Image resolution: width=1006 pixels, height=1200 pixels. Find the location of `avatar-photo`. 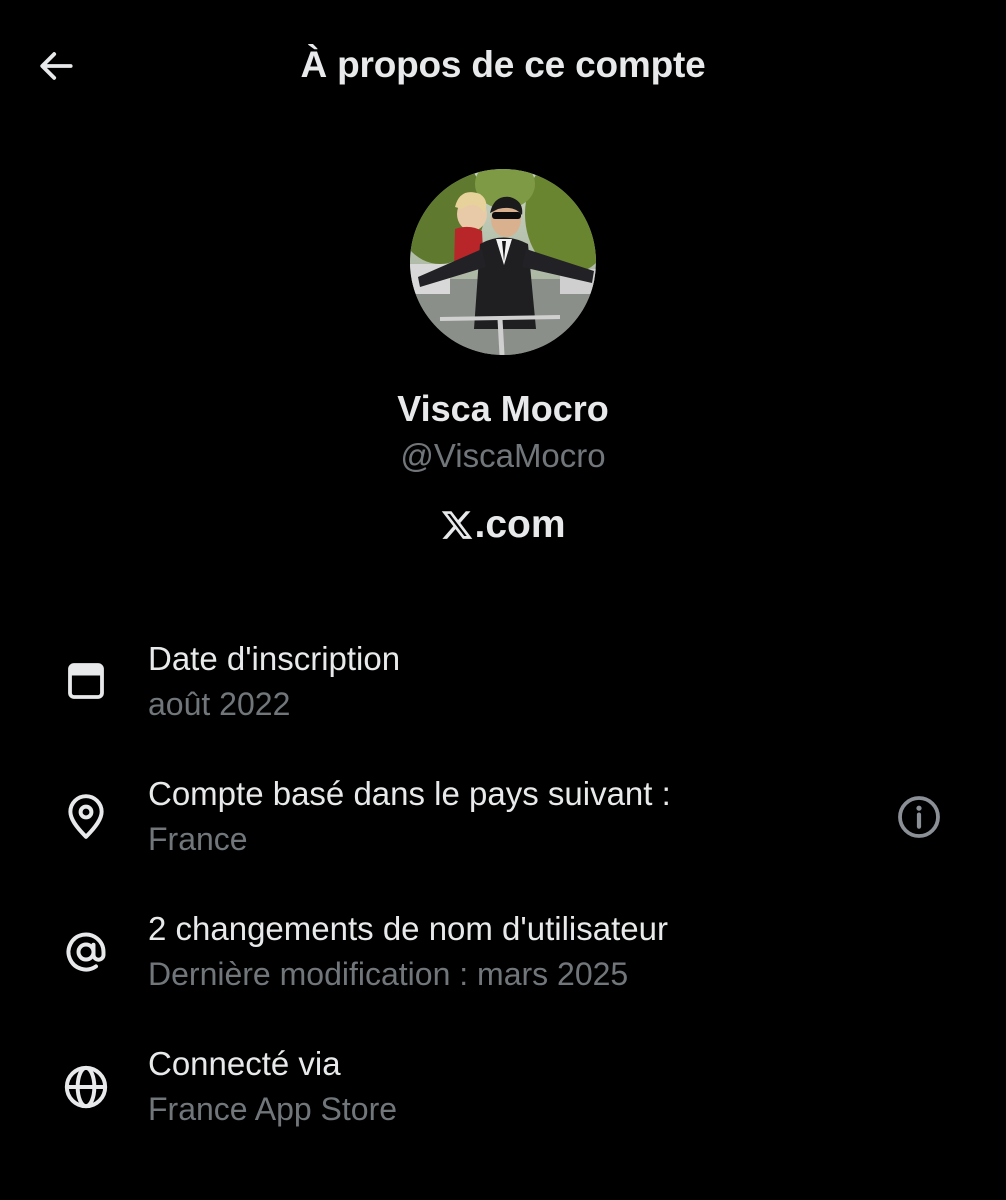

avatar-photo is located at coordinates (503, 262).